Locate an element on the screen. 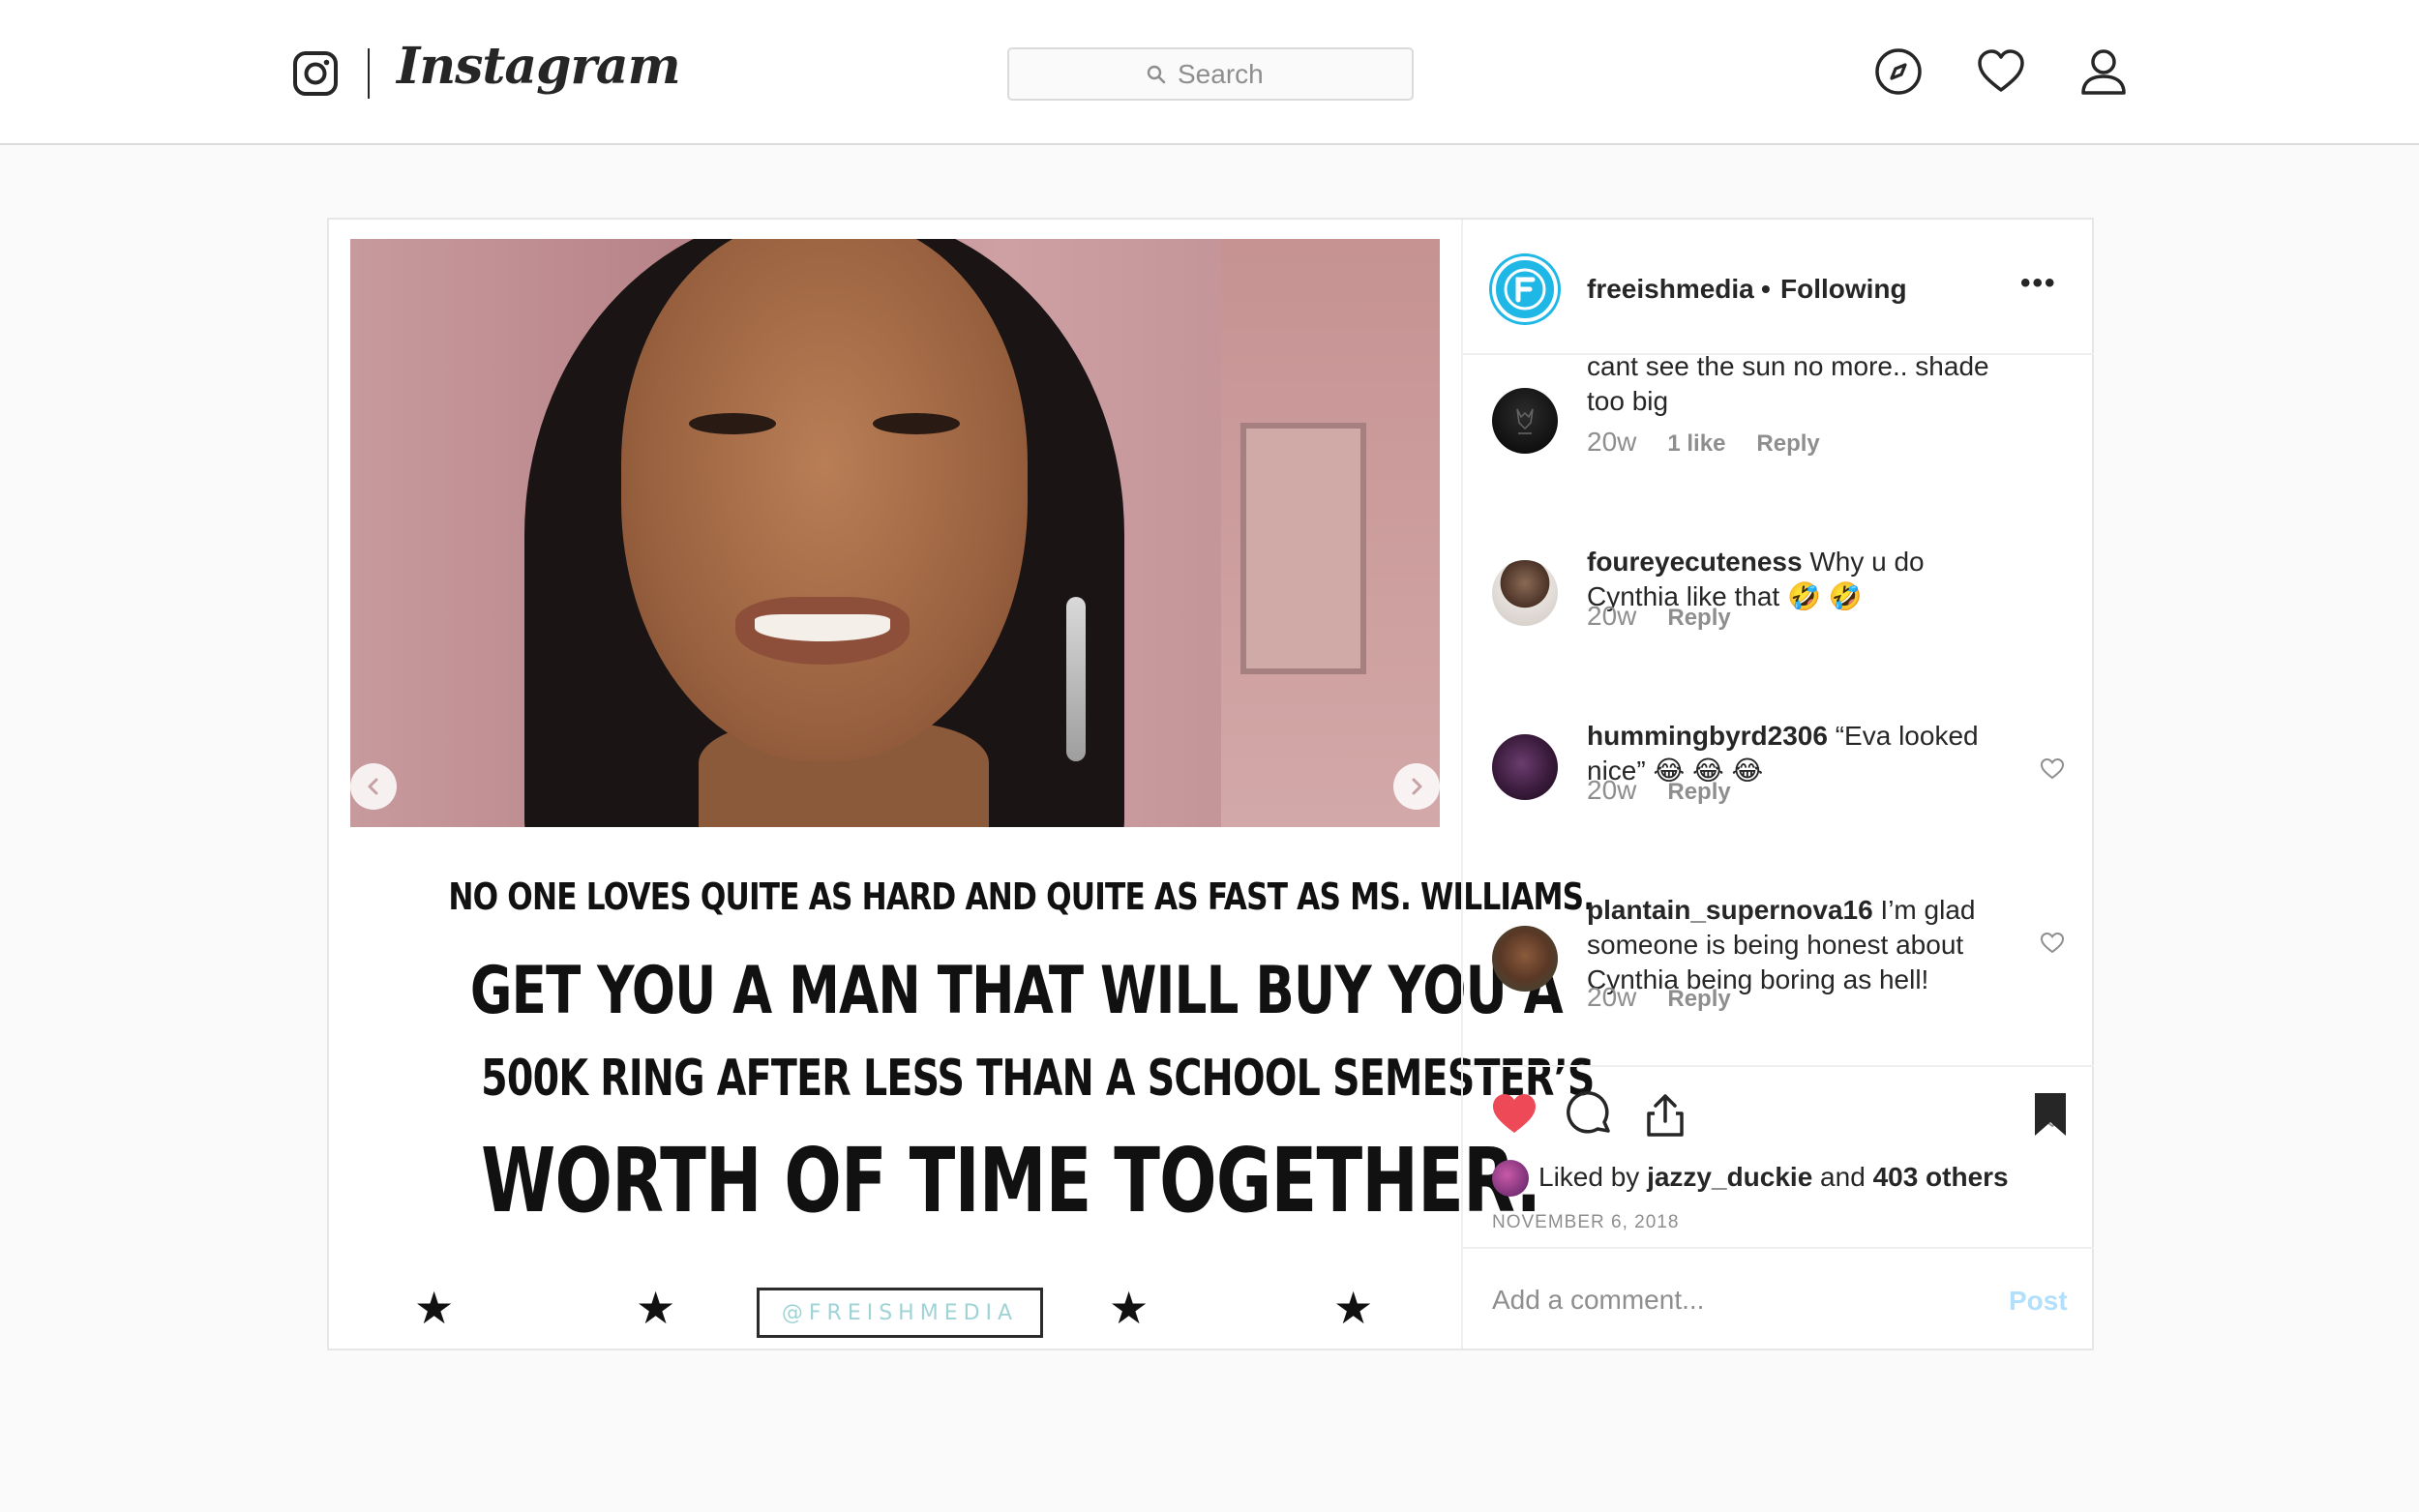 The image size is (2419, 1512). post-header: freeishmedia • Following ••• is located at coordinates (1778, 287).